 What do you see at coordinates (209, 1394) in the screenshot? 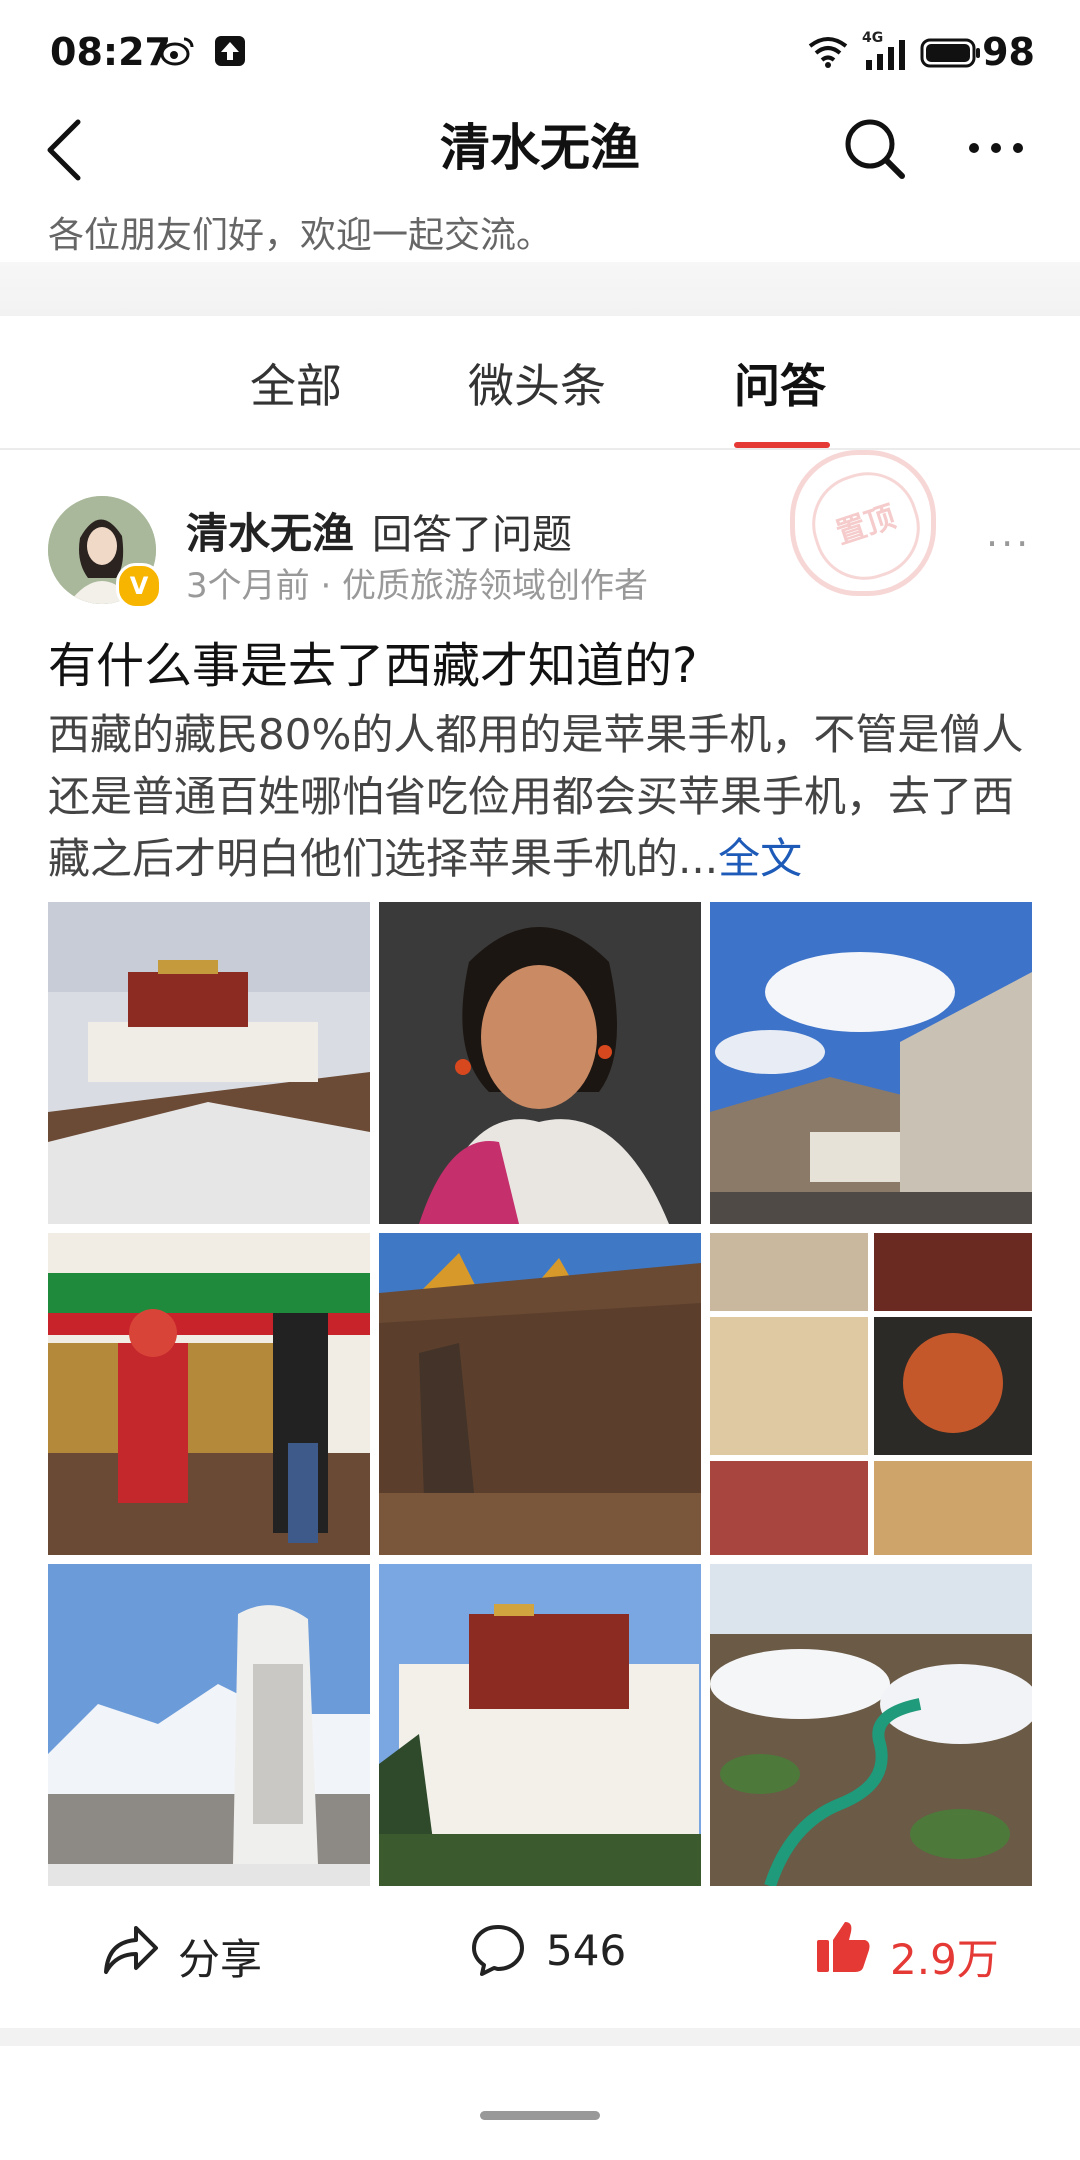
I see `photo-prayer-wheels` at bounding box center [209, 1394].